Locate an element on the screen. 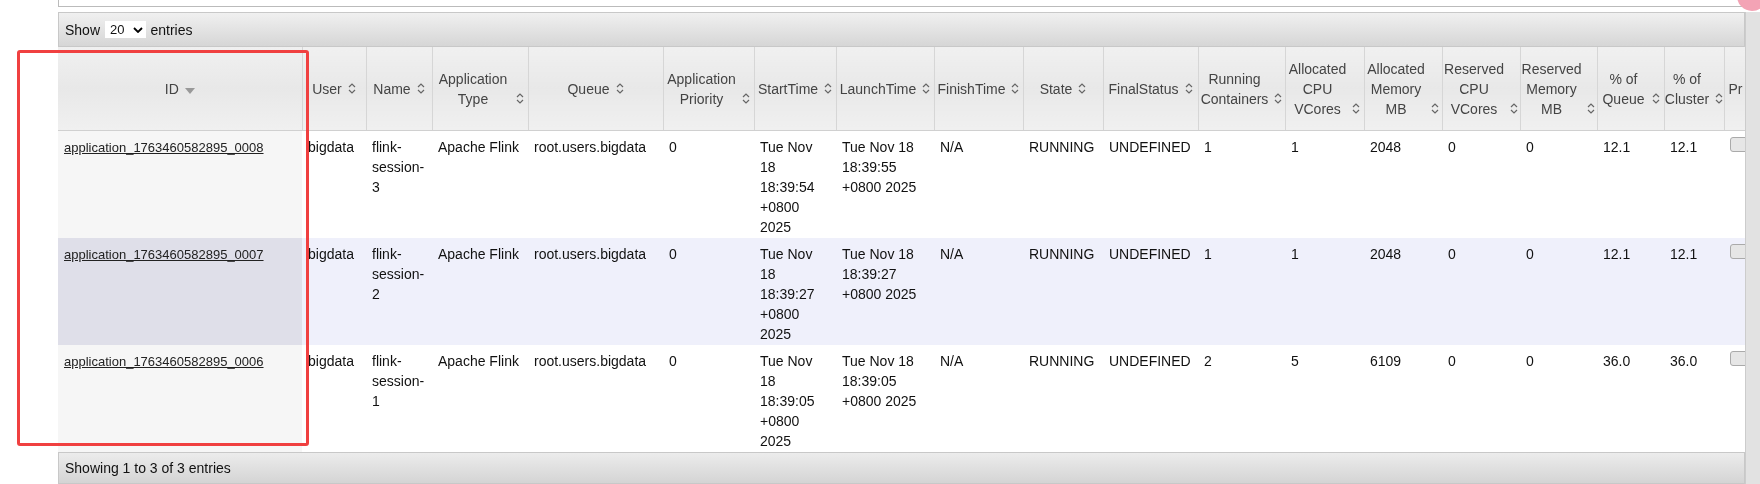  caret-icon is located at coordinates (137, 29).